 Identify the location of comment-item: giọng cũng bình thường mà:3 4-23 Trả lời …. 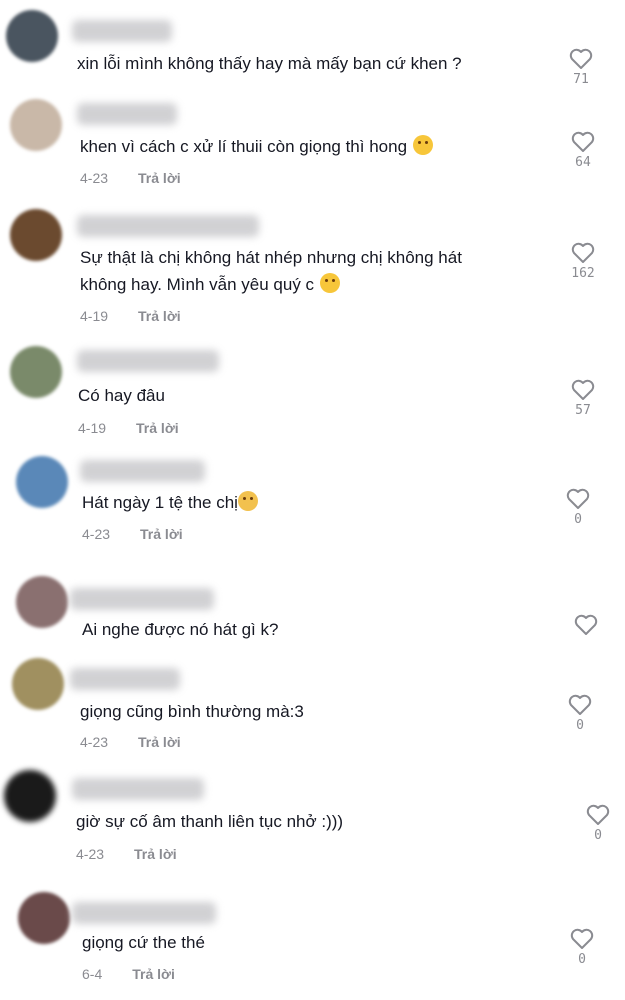
(312, 707).